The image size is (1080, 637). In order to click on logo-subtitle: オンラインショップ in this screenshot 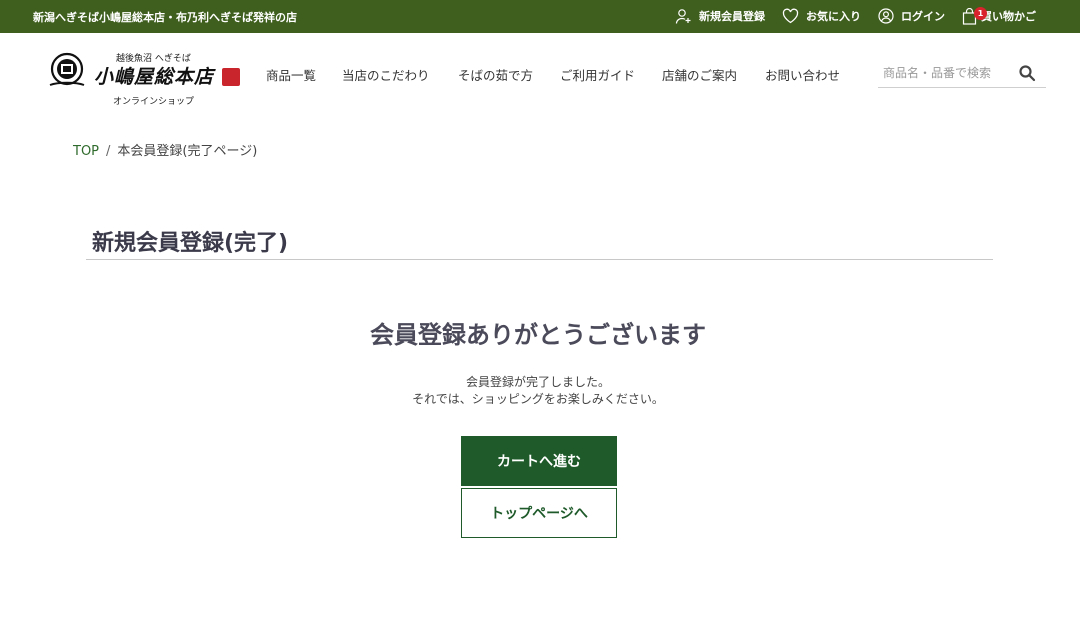, I will do `click(154, 102)`.